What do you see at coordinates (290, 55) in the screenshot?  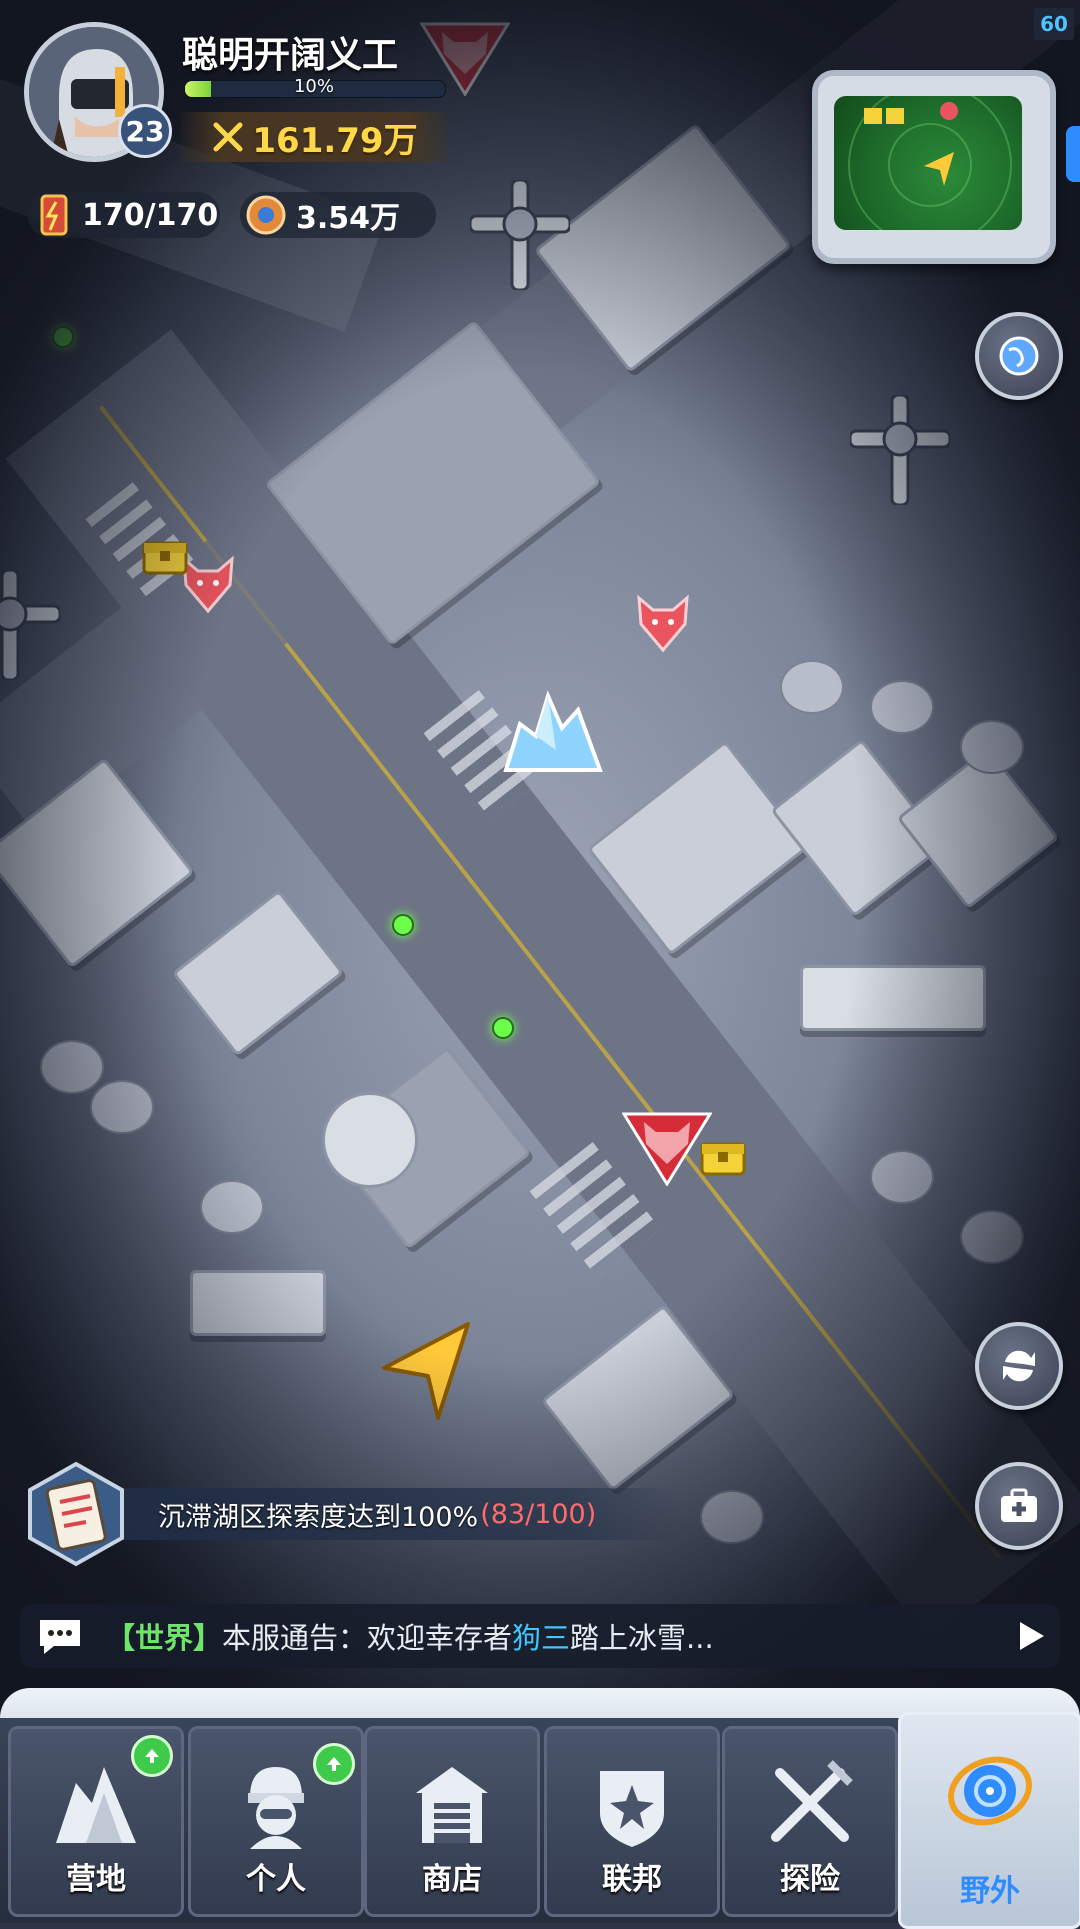 I see `player-name: 聪明开阔义工` at bounding box center [290, 55].